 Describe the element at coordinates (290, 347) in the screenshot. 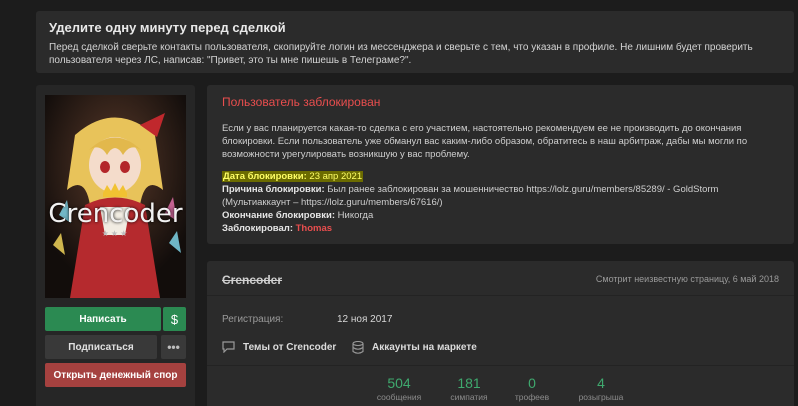

I see `user-threads-label: Темы от Crencoder` at that location.